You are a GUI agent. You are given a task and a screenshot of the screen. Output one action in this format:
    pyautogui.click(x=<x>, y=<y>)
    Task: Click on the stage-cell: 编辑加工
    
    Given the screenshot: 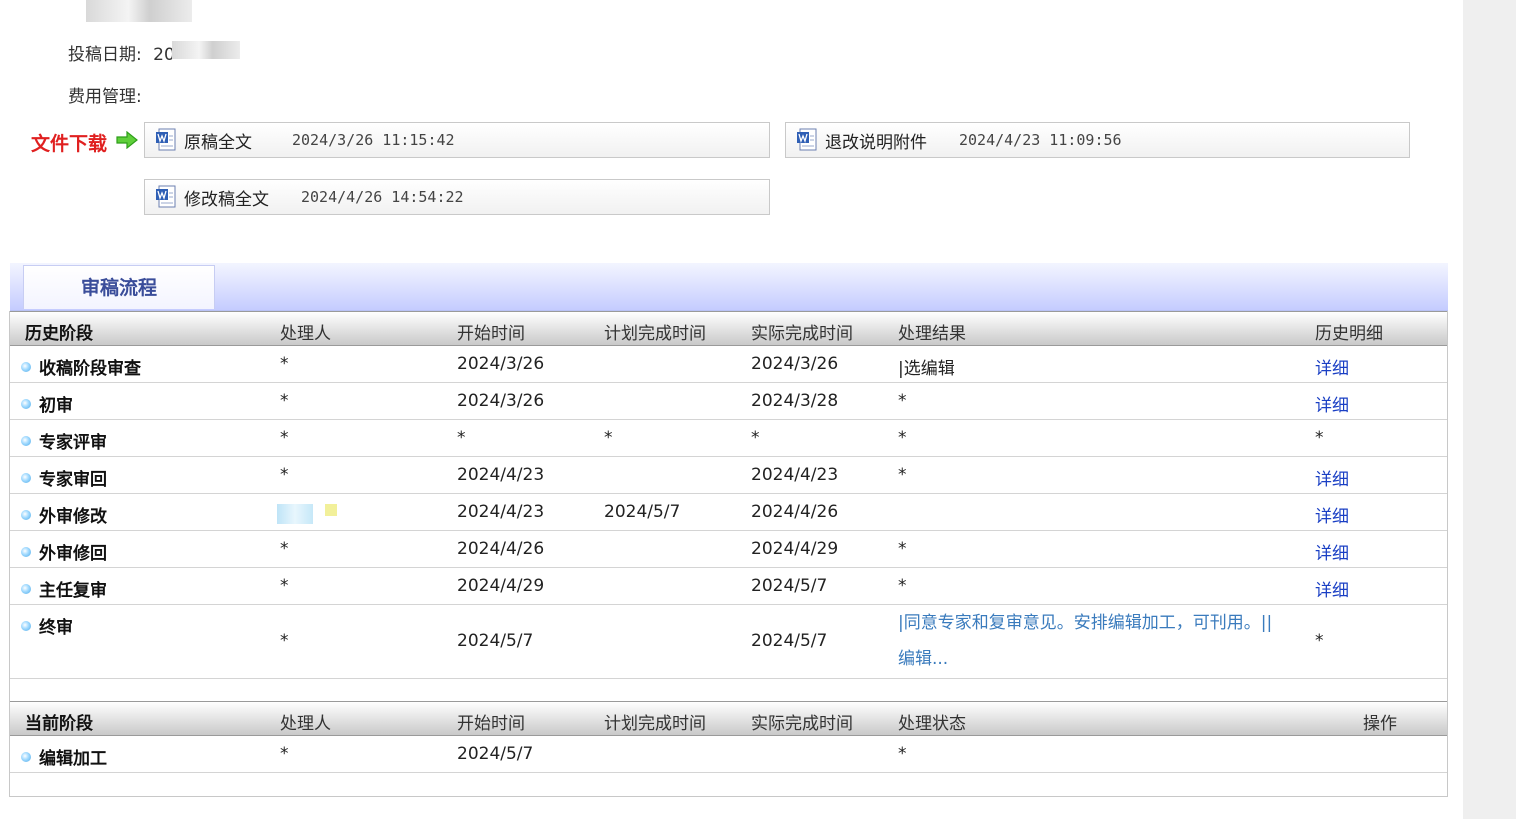 What is the action you would take?
    pyautogui.click(x=64, y=756)
    